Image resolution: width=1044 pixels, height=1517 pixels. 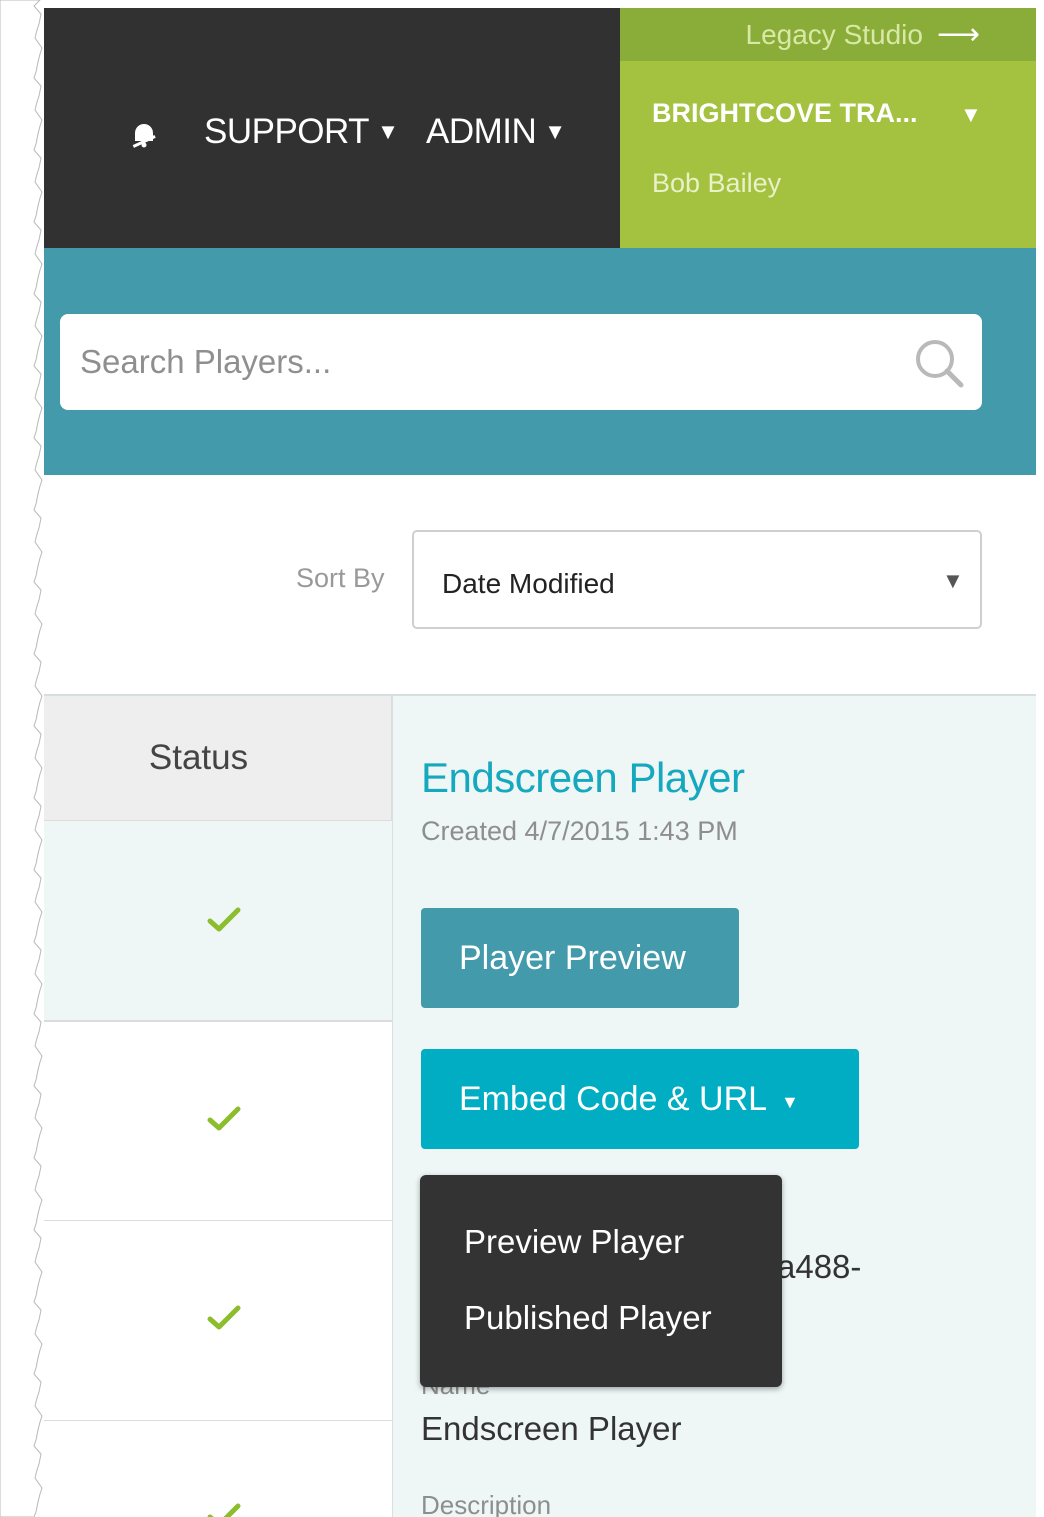 What do you see at coordinates (340, 578) in the screenshot?
I see `sort-by-label: Sort By` at bounding box center [340, 578].